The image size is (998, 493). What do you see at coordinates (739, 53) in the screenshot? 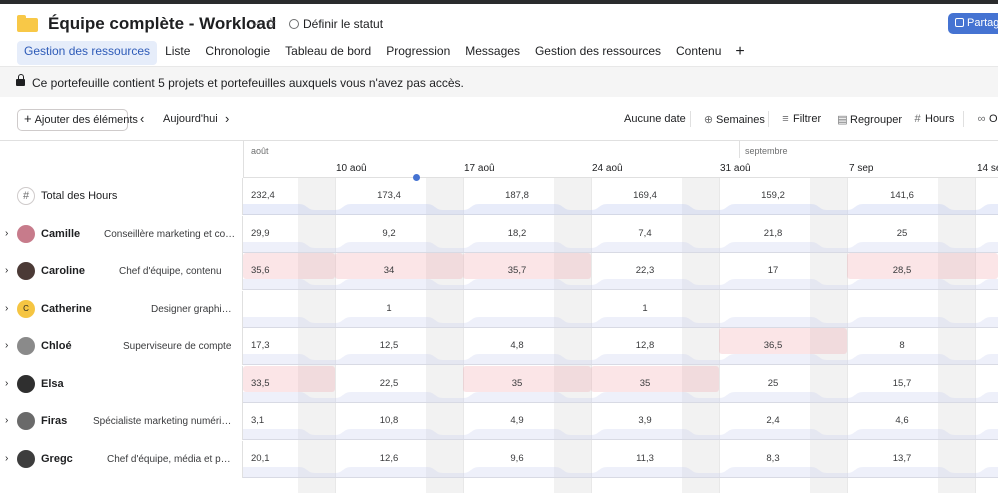
I see `add-tab-icon: +` at bounding box center [739, 53].